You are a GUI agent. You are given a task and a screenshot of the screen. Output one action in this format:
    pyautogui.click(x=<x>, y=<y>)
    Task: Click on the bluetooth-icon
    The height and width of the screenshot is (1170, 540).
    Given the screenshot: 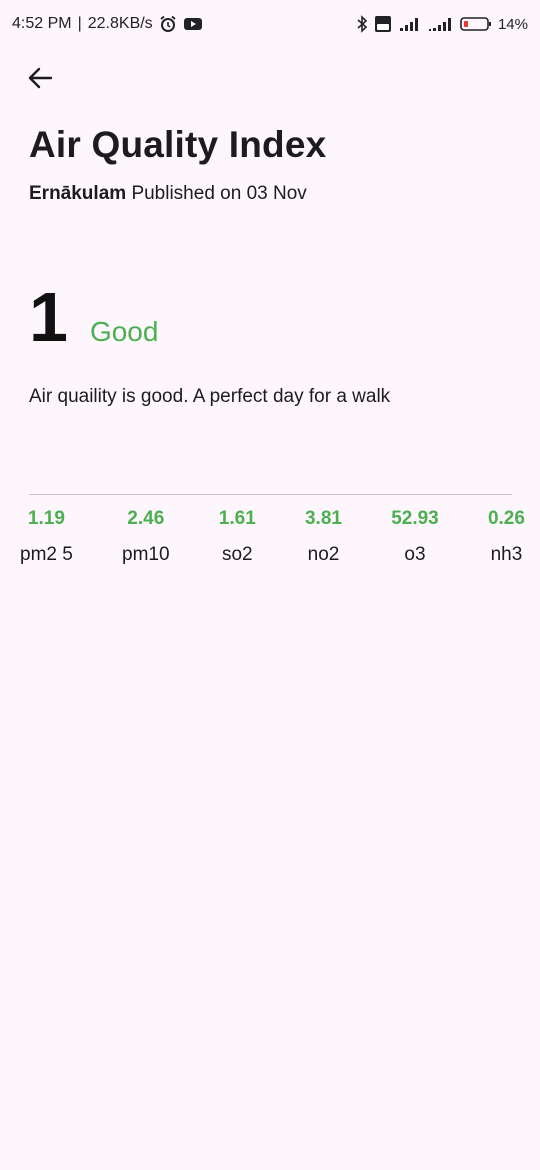 What is the action you would take?
    pyautogui.click(x=362, y=24)
    